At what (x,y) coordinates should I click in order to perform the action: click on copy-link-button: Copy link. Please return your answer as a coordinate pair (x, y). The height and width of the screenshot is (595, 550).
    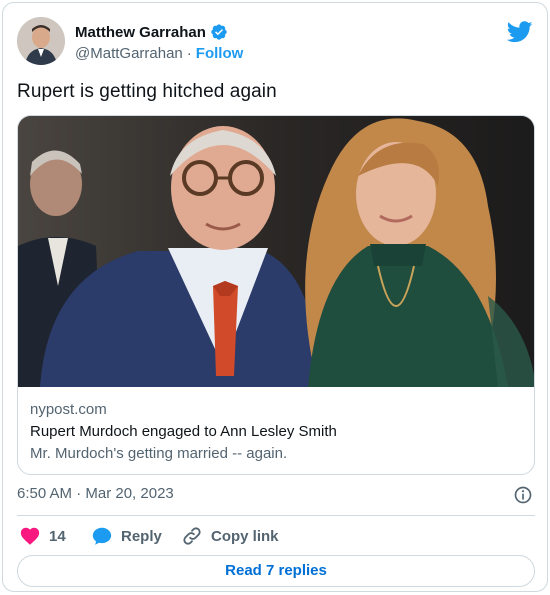
    Looking at the image, I should click on (230, 536).